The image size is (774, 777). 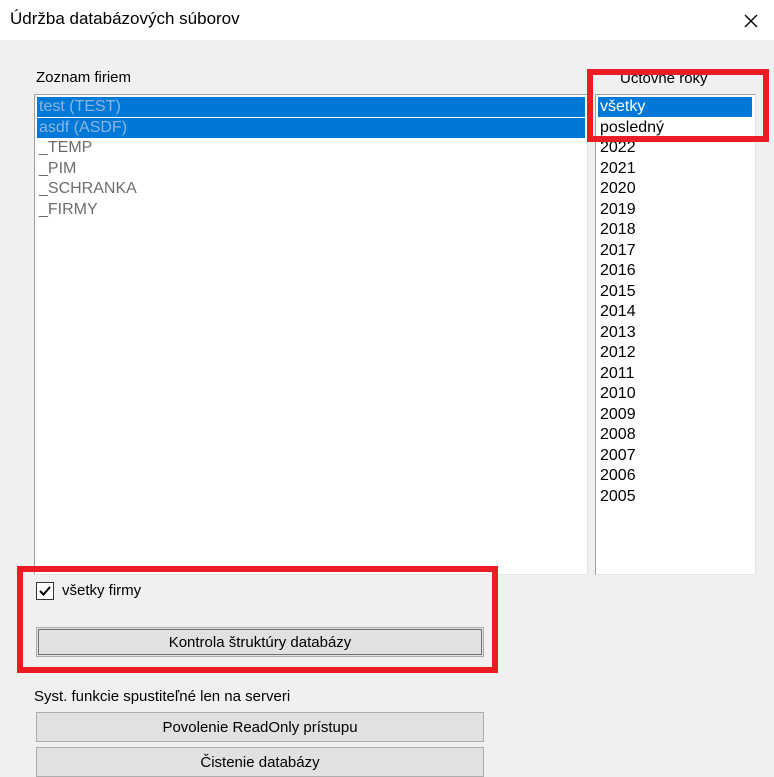 What do you see at coordinates (675, 394) in the screenshot?
I see `year-list-item: 2010` at bounding box center [675, 394].